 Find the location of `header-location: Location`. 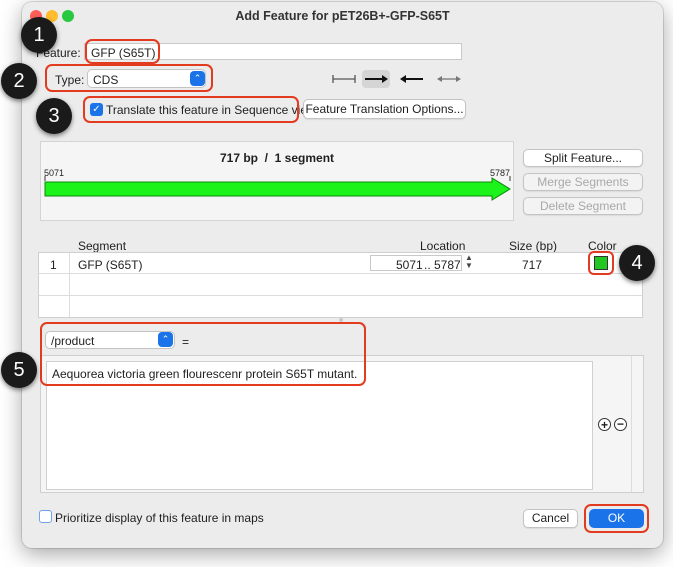

header-location: Location is located at coordinates (443, 246).